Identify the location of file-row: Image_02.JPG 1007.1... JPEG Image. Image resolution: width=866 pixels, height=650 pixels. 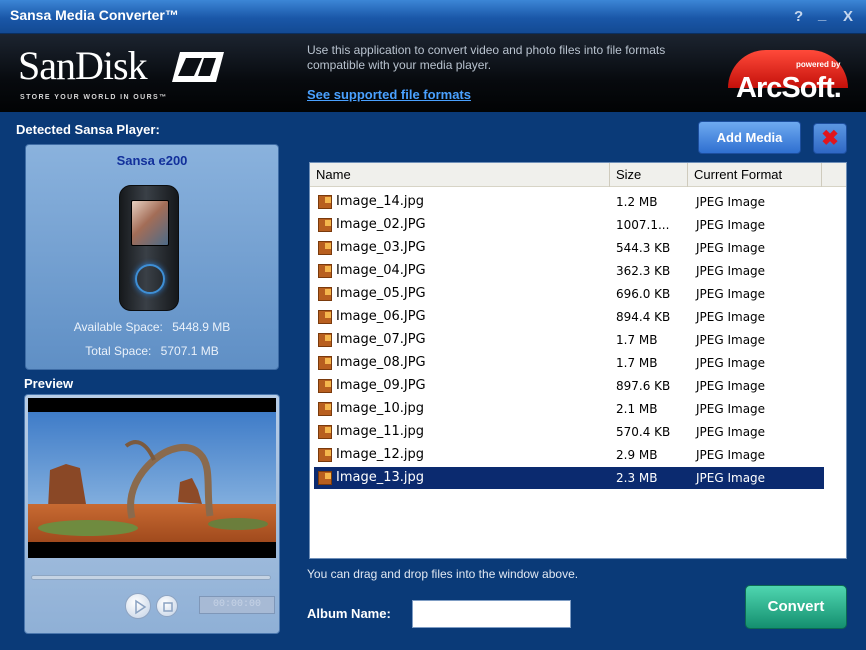
(569, 225).